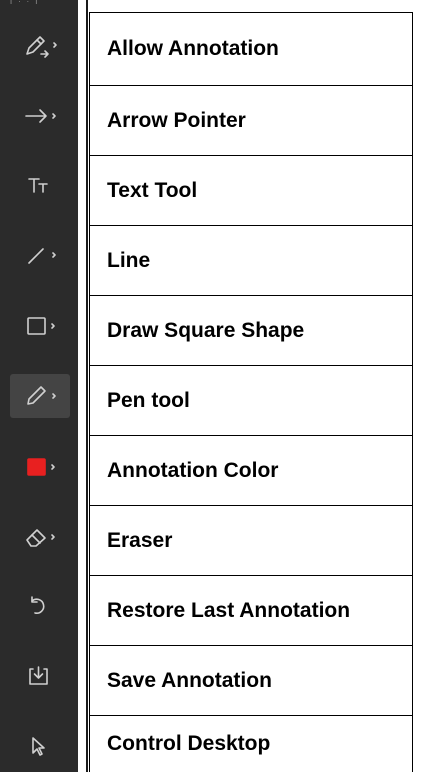  I want to click on annotation-color-button, so click(40, 467).